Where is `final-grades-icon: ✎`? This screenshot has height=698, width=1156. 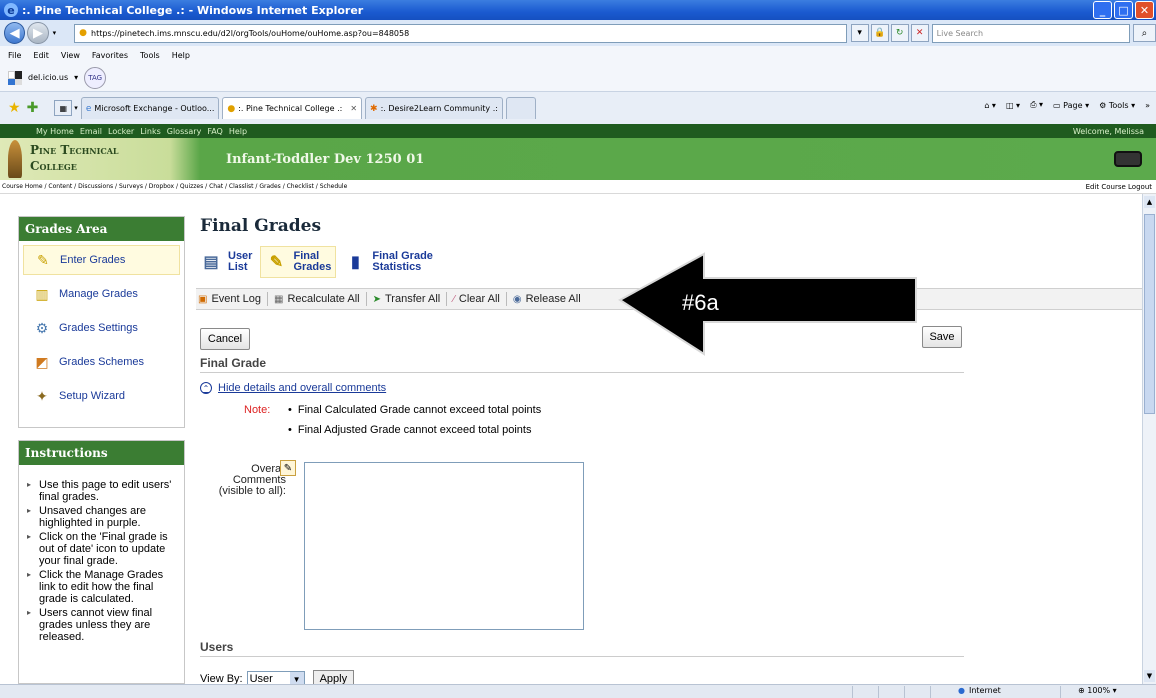
final-grades-icon: ✎ is located at coordinates (276, 262).